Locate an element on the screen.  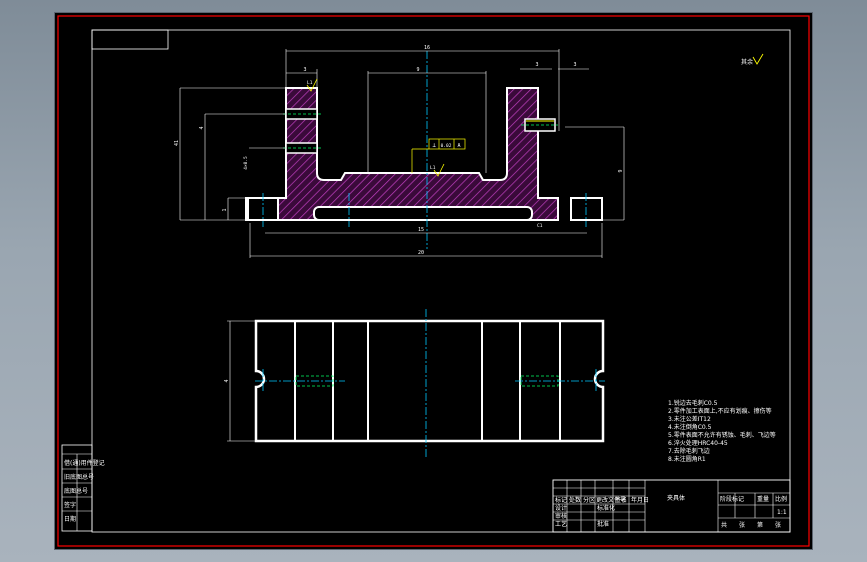
dim-center-gap: 9 is located at coordinates (417, 70).